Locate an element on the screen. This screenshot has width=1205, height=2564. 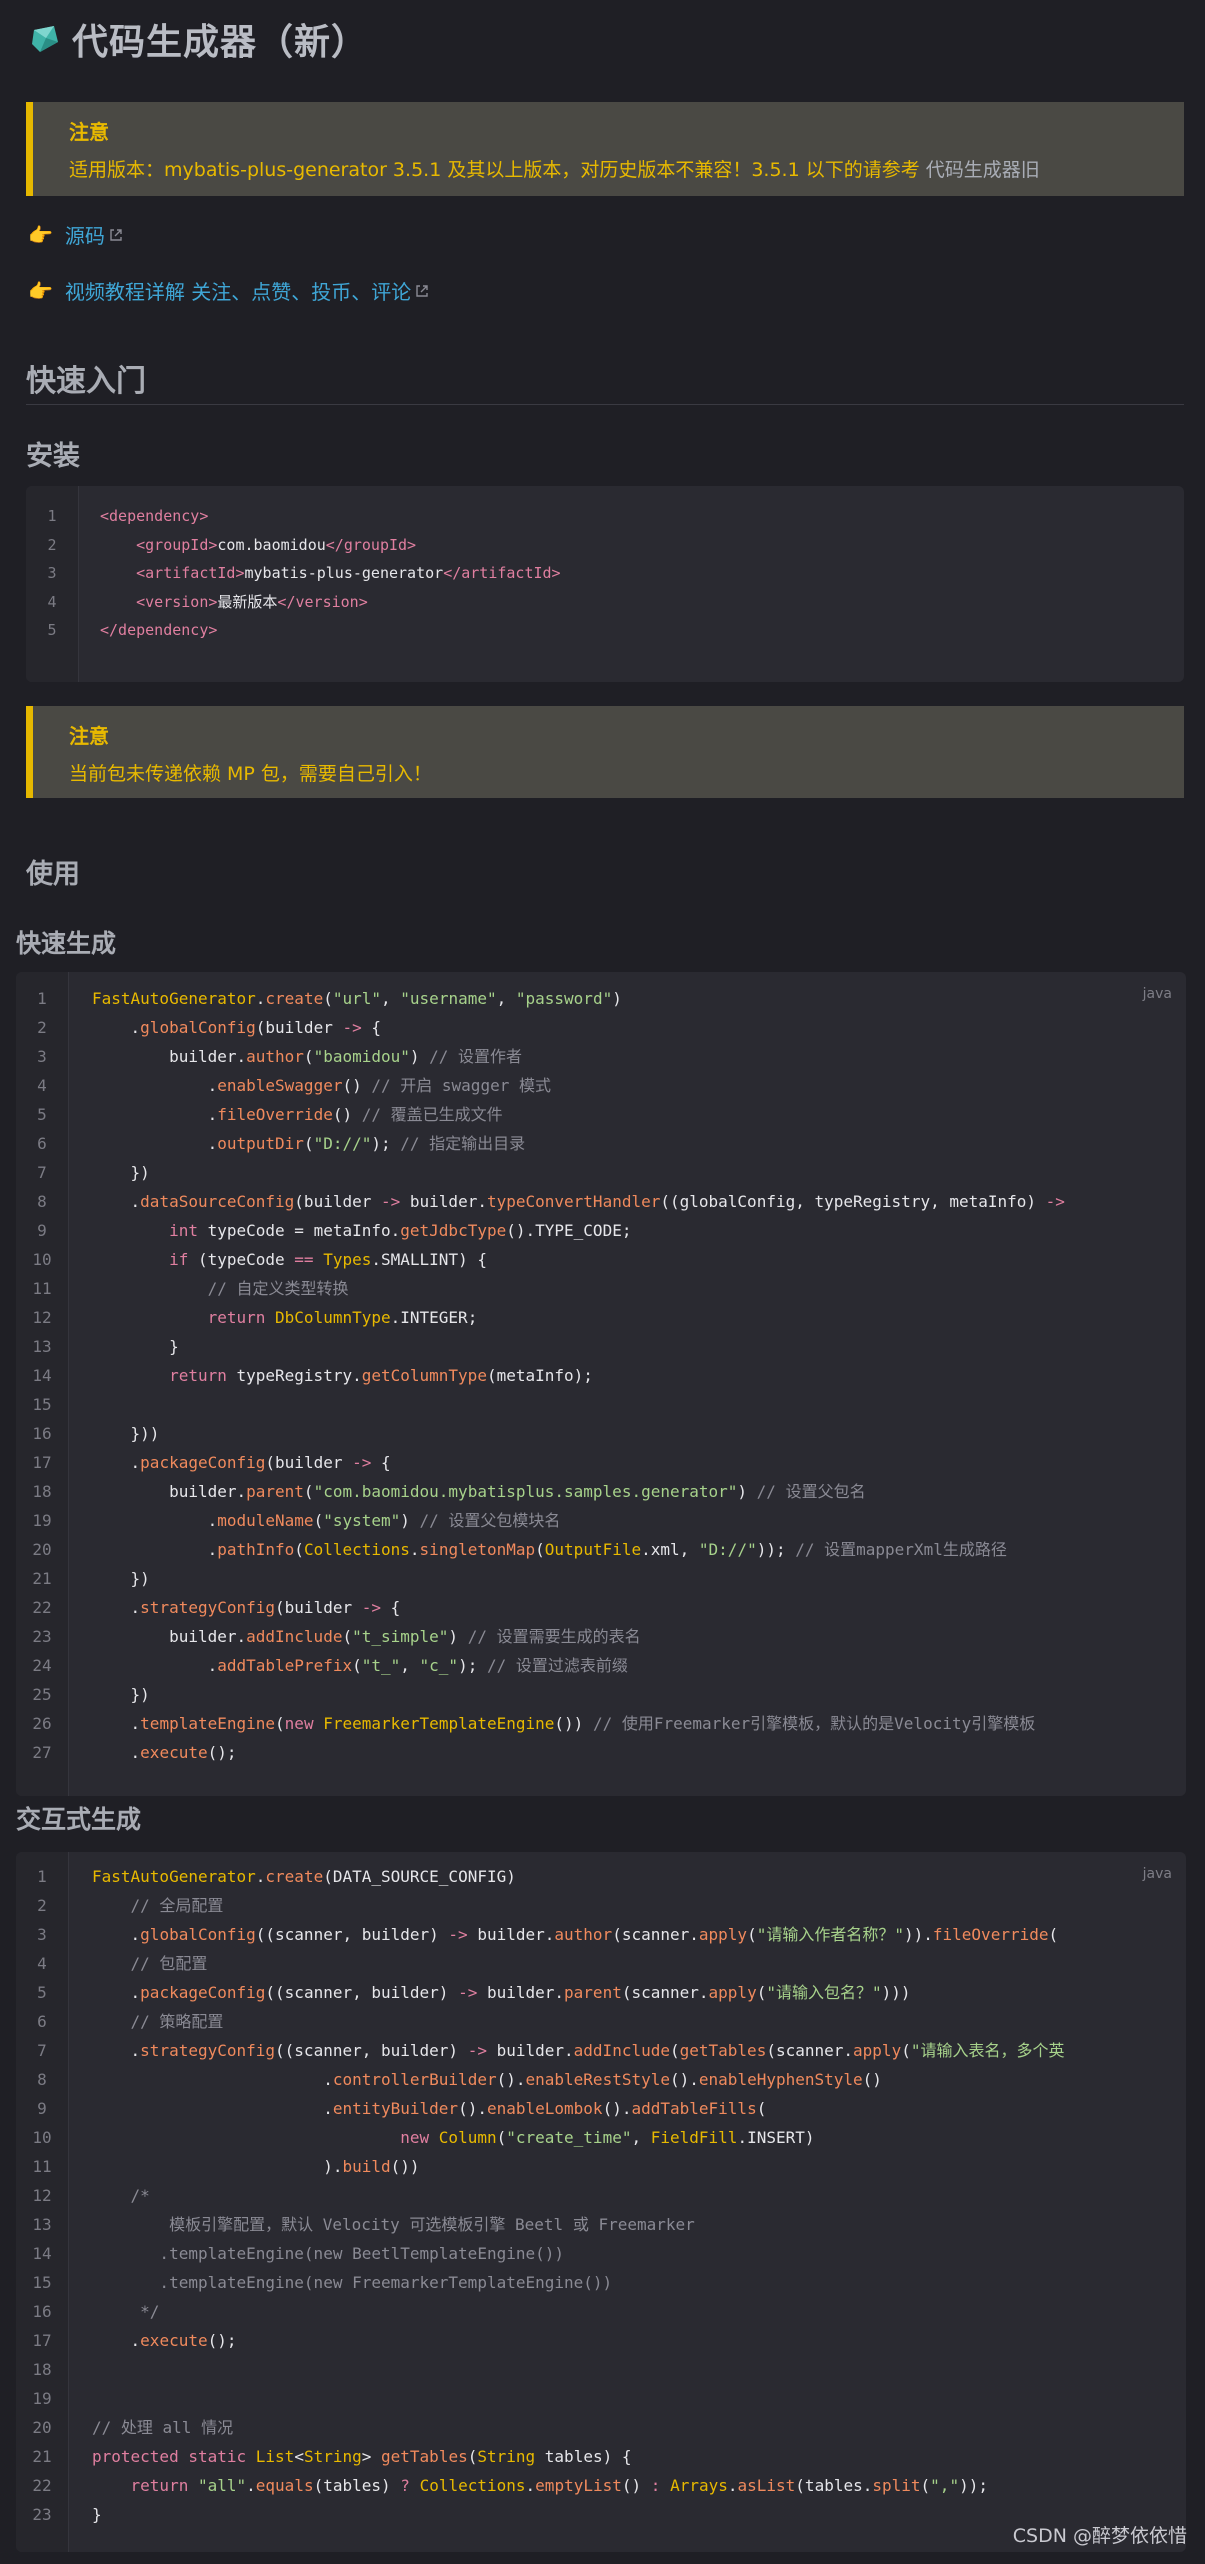
line-number: 7 is located at coordinates (42, 1172).